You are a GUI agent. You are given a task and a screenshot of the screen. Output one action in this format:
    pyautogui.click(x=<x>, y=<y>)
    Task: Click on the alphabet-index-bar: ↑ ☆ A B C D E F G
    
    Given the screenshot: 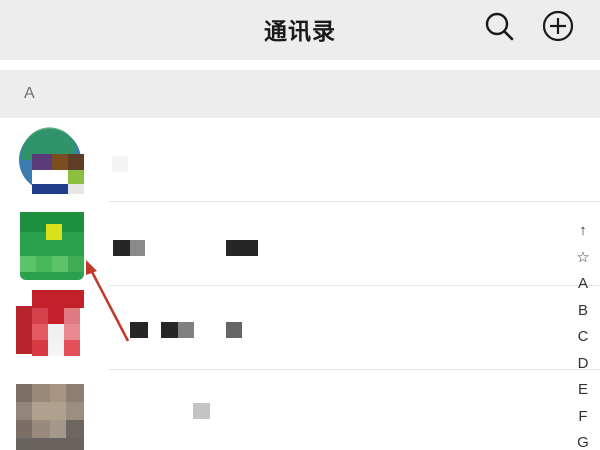 What is the action you would take?
    pyautogui.click(x=583, y=334)
    